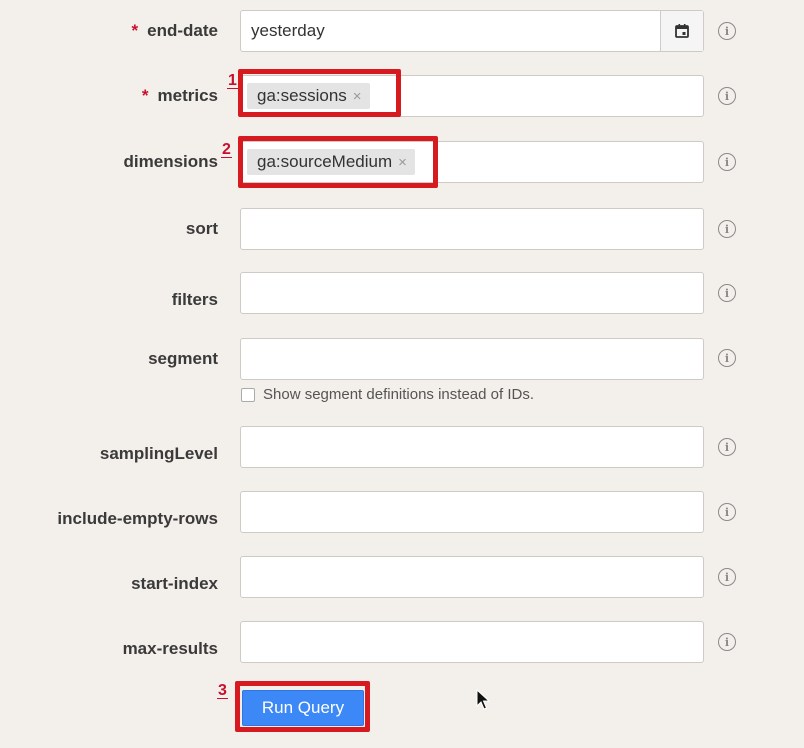 Image resolution: width=804 pixels, height=748 pixels. What do you see at coordinates (472, 229) in the screenshot?
I see `sort-input` at bounding box center [472, 229].